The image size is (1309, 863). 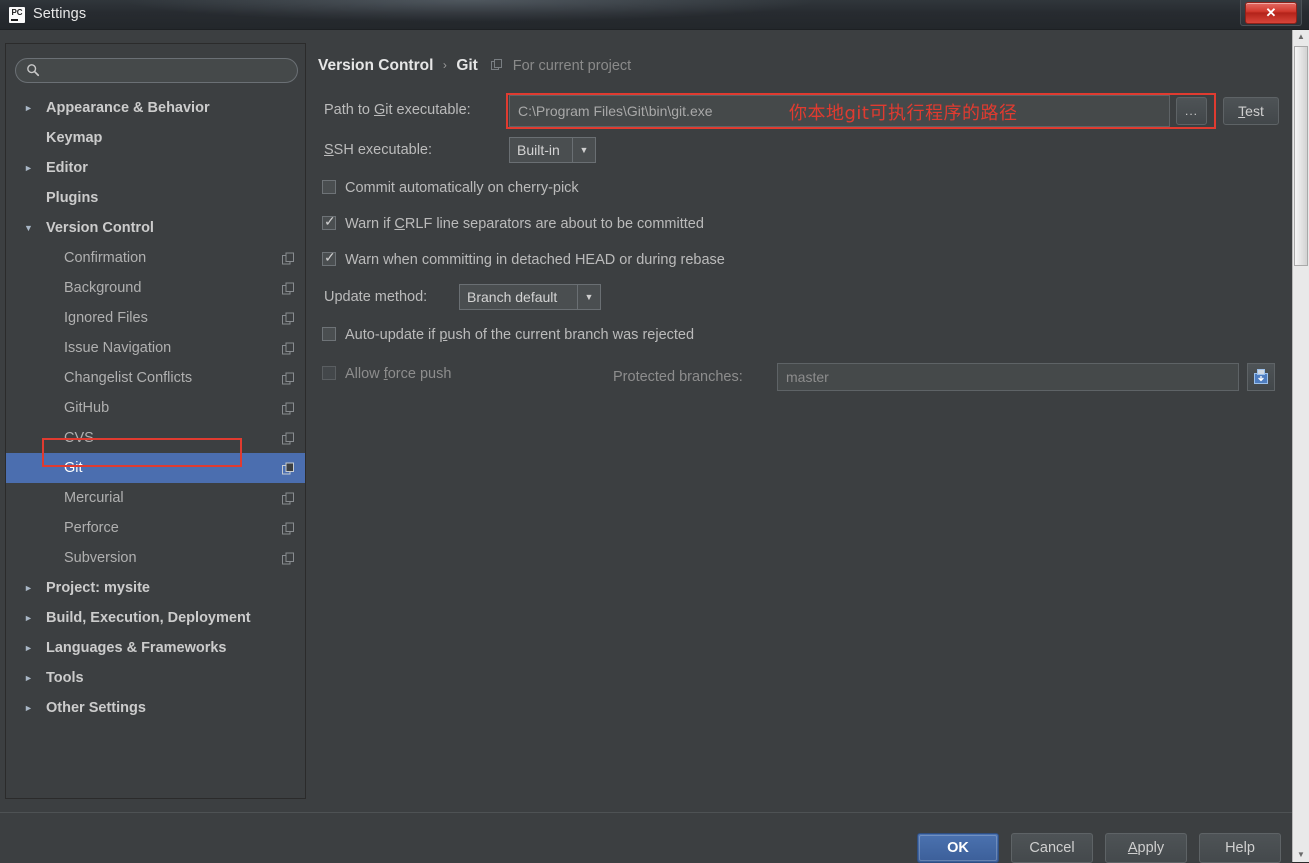 I want to click on sidebar-item-changelist-conflicts: Changelist Conflicts, so click(x=155, y=378).